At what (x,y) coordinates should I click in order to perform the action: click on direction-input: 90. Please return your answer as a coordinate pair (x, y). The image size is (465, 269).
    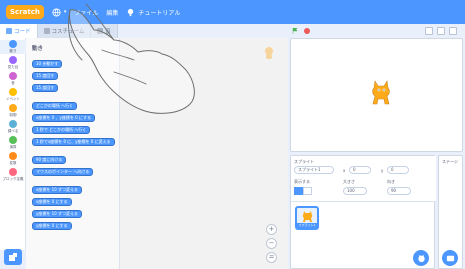
    Looking at the image, I should click on (399, 191).